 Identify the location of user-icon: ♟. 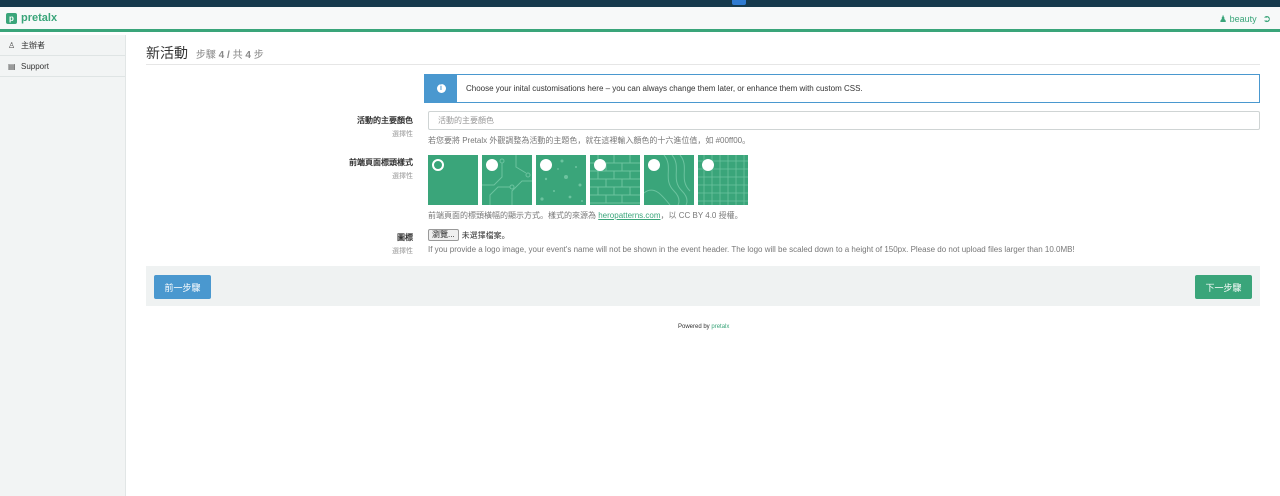
(1223, 19).